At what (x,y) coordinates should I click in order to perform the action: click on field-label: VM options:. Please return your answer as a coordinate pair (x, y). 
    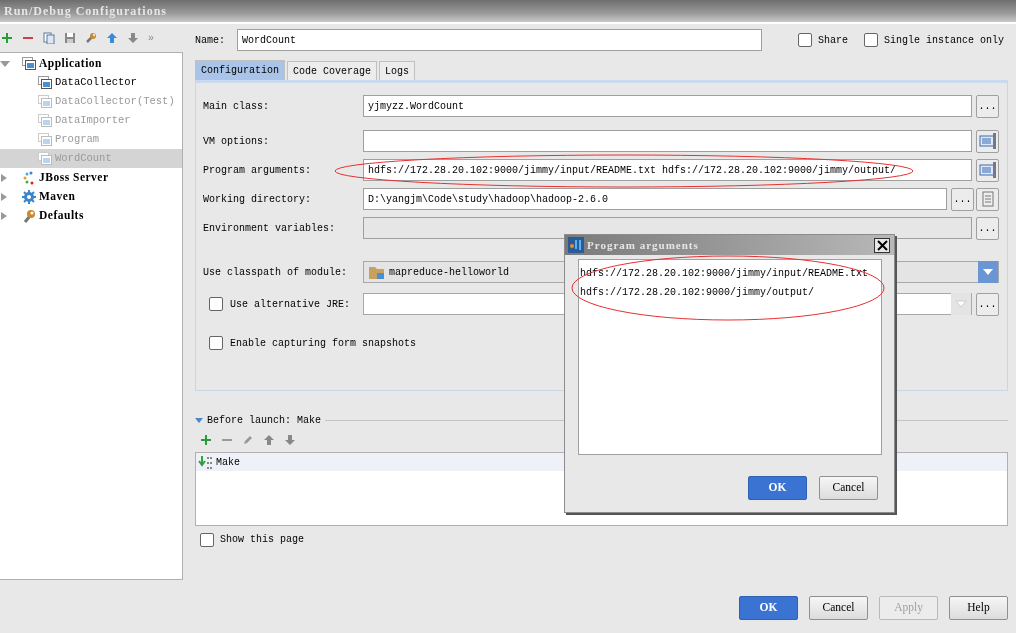
    Looking at the image, I should click on (236, 141).